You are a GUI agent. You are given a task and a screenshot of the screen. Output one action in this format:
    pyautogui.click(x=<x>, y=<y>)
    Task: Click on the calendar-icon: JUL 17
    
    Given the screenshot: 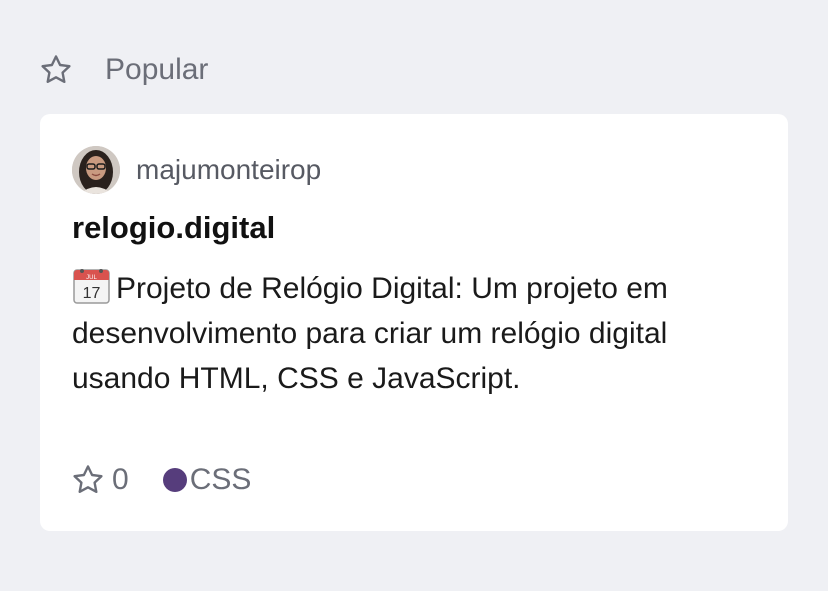 What is the action you would take?
    pyautogui.click(x=92, y=286)
    